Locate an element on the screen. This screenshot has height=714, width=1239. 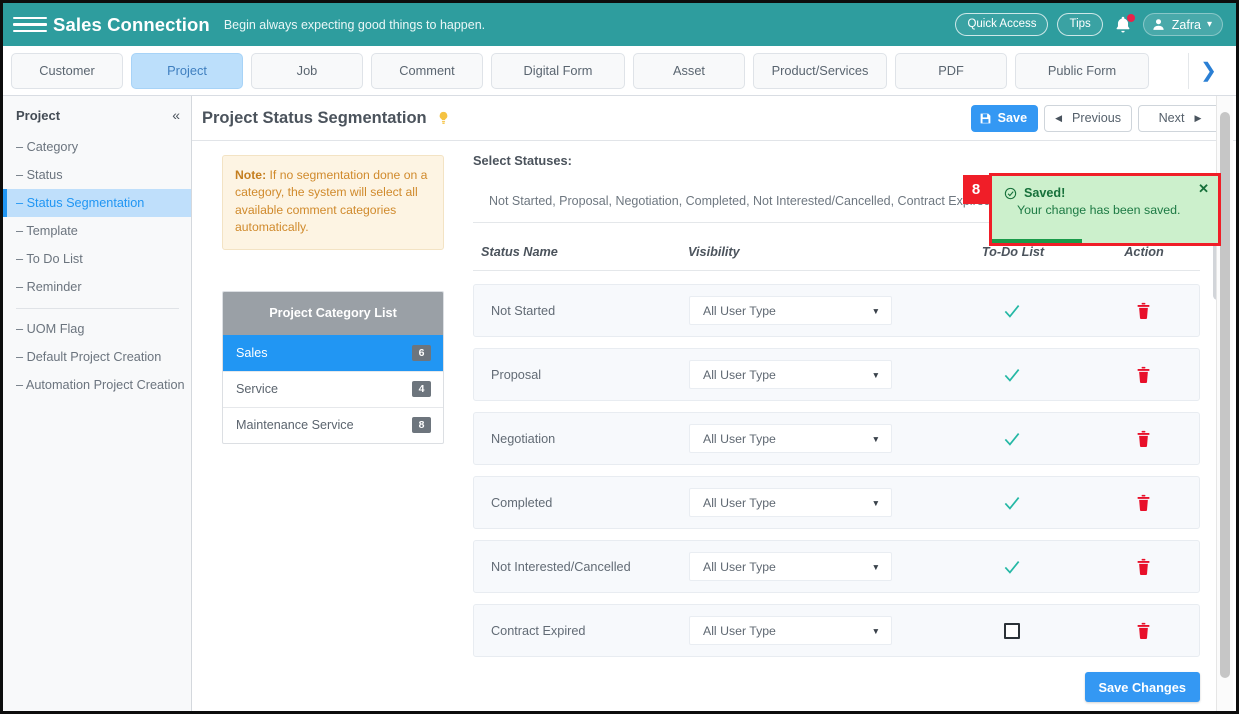
save-button: Save is located at coordinates (1004, 118).